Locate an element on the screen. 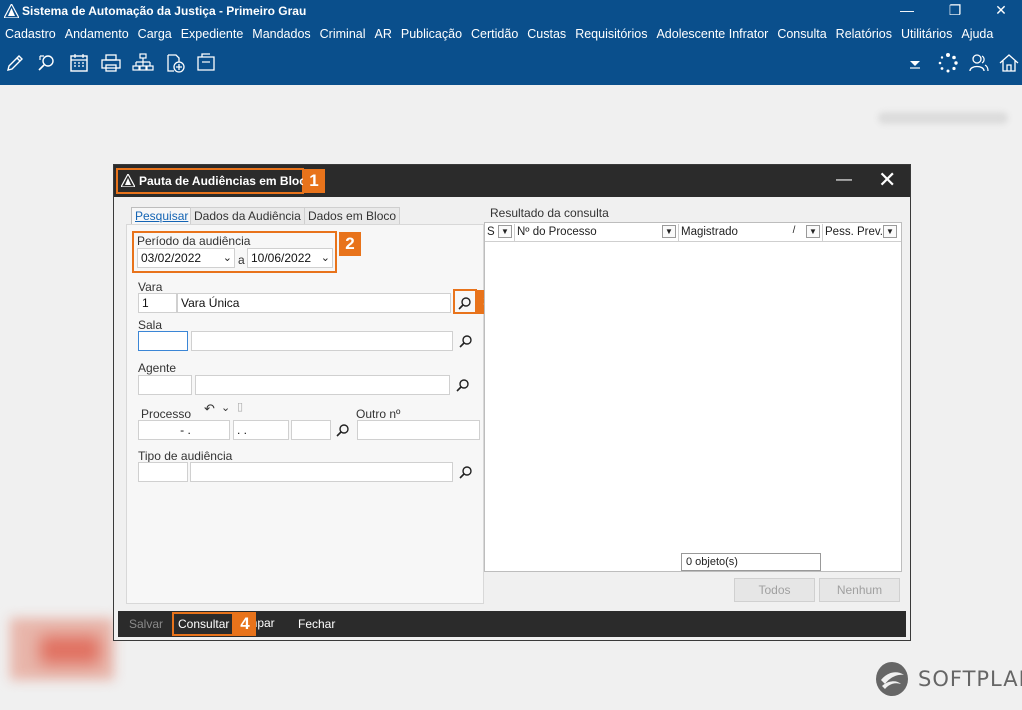  column-magistrado-sort-icon: / is located at coordinates (794, 231).